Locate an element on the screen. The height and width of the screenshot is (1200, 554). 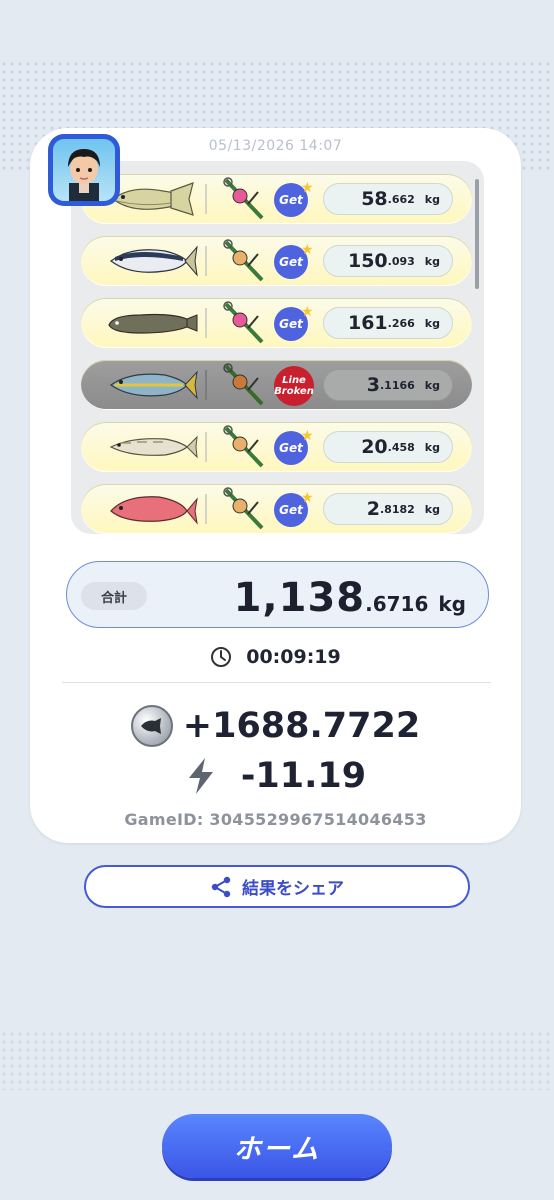
share-results-button: 結果をシェア is located at coordinates (277, 886).